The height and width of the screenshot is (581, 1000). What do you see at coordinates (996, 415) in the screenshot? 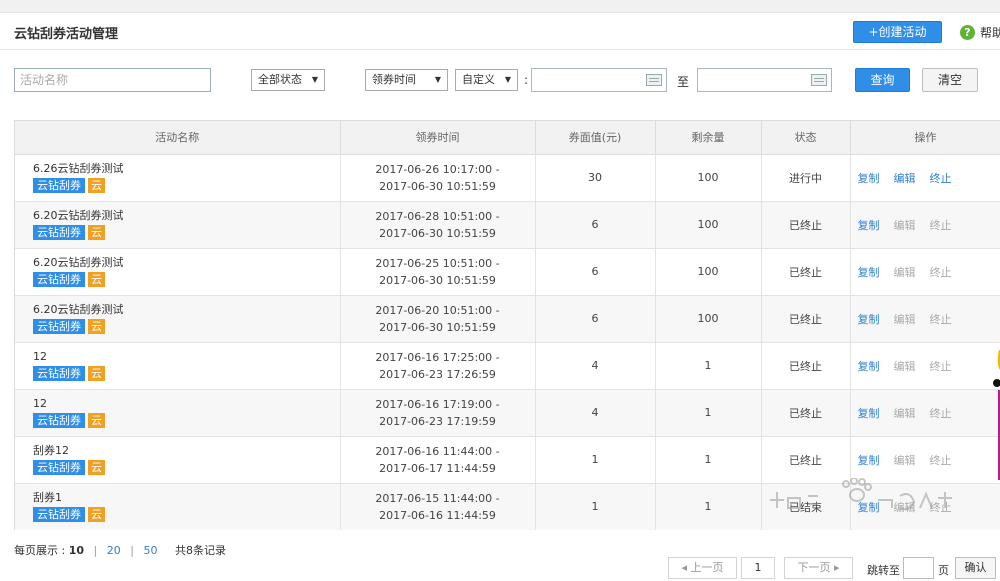
I see `side-decoration` at bounding box center [996, 415].